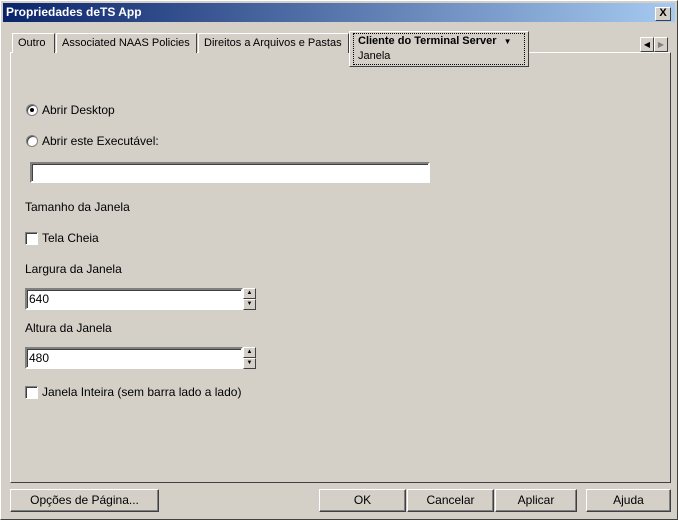 The width and height of the screenshot is (678, 520). What do you see at coordinates (126, 43) in the screenshot?
I see `tab-associated-naas-policies: Associated NAAS Policies` at bounding box center [126, 43].